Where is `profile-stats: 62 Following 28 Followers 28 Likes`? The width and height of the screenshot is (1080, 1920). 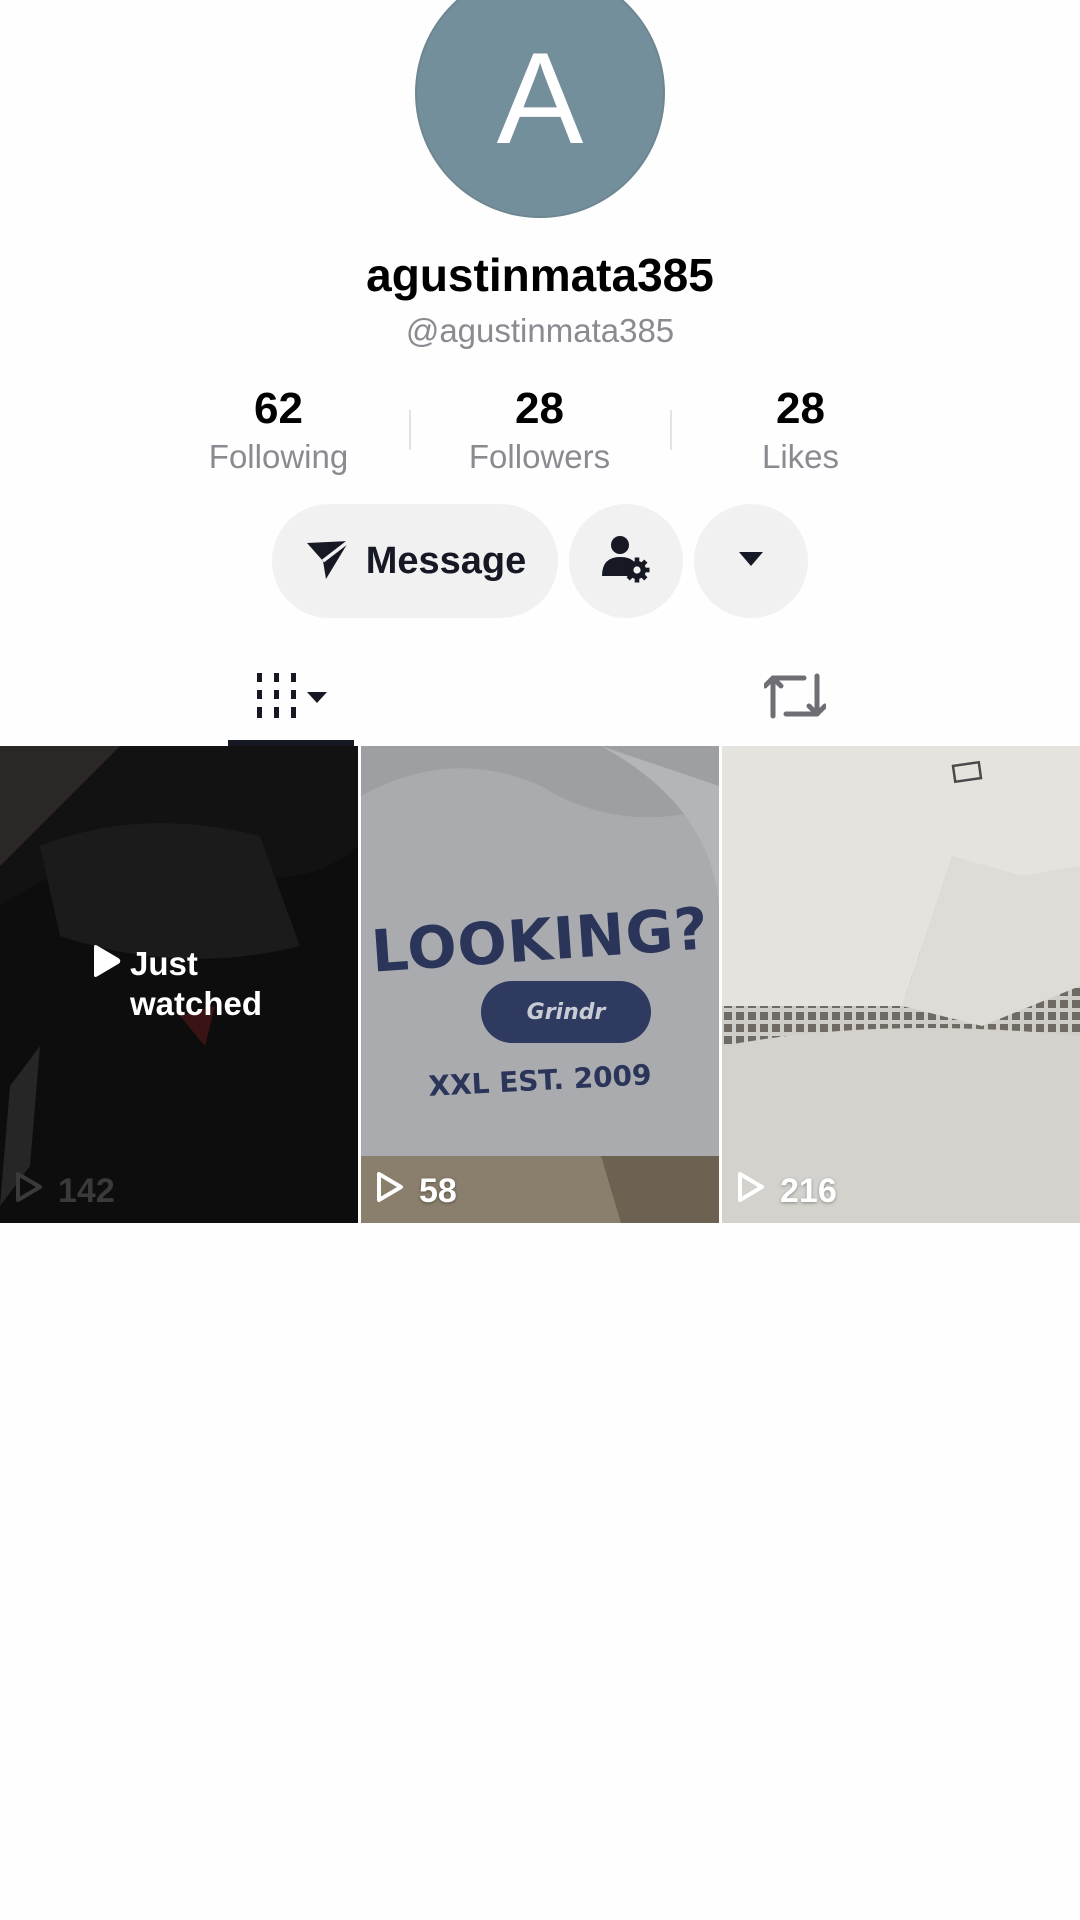 profile-stats: 62 Following 28 Followers 28 Likes is located at coordinates (540, 433).